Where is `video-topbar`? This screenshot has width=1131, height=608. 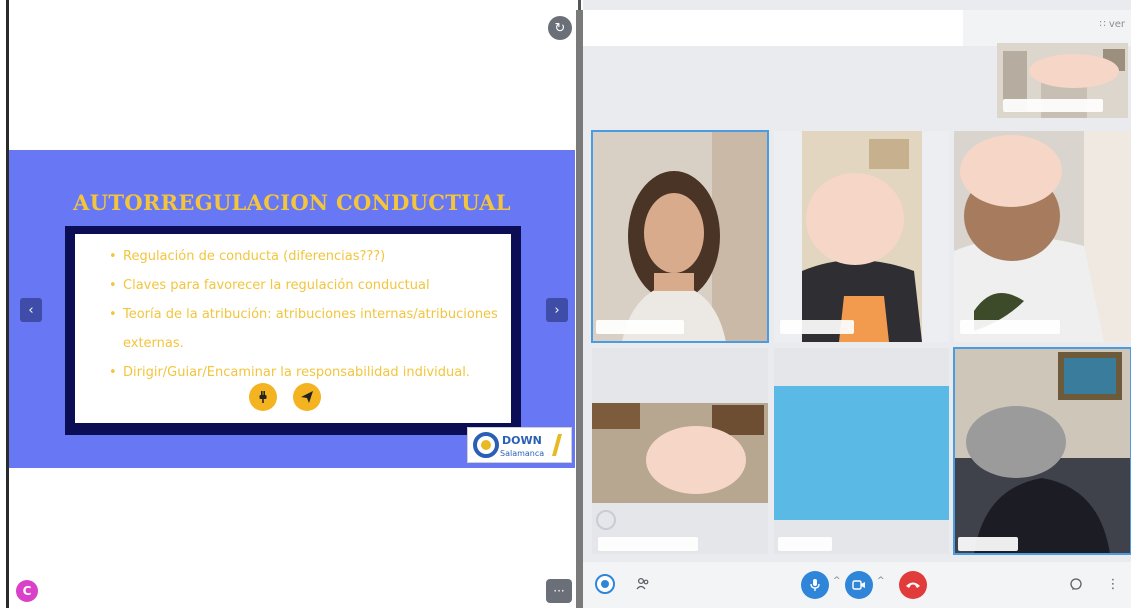
video-topbar is located at coordinates (773, 28).